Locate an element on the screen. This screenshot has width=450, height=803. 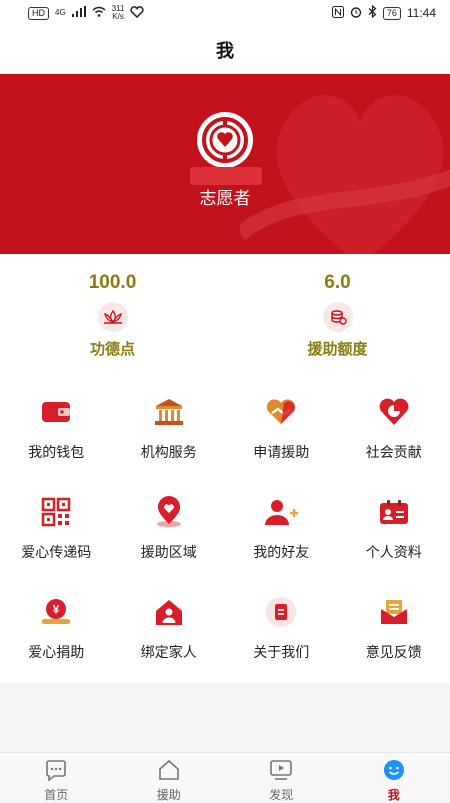
tab-home: 首页 is located at coordinates (56, 776).